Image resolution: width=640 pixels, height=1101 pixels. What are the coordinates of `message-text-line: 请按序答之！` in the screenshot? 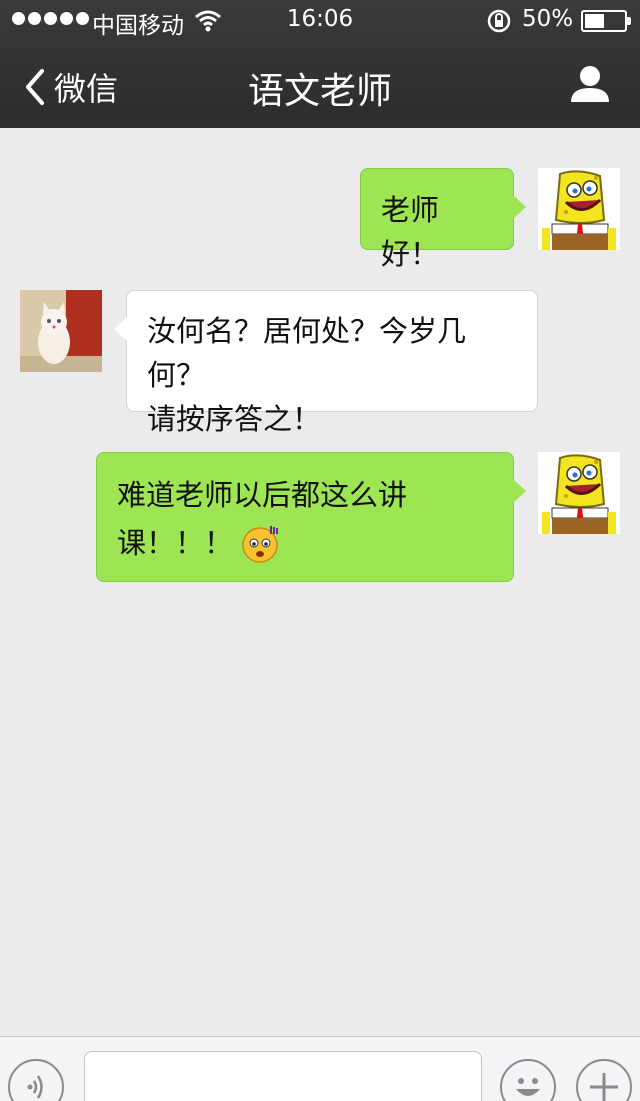 It's located at (234, 419).